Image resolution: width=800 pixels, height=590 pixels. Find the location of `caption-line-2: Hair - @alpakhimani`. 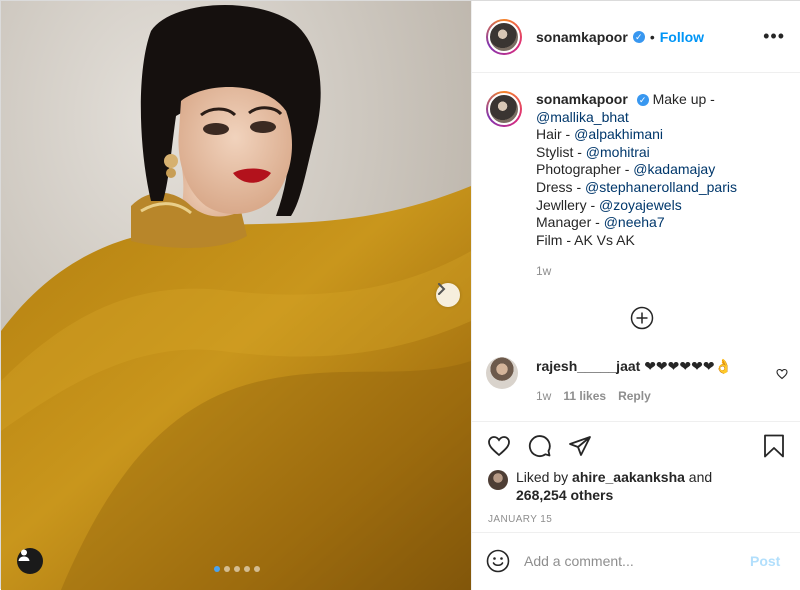

caption-line-2: Hair - @alpakhimani is located at coordinates (636, 135).